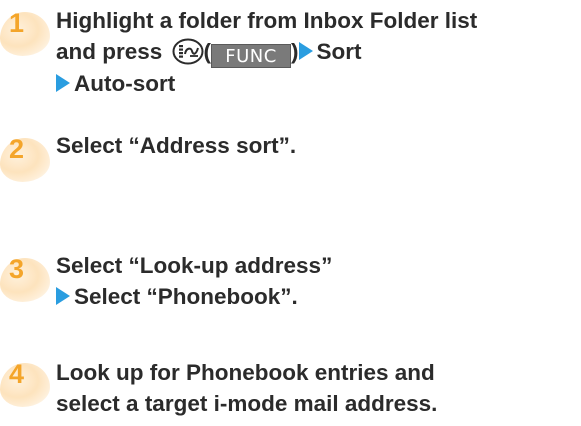 Image resolution: width=581 pixels, height=426 pixels. What do you see at coordinates (188, 51) in the screenshot?
I see `menu-key-icon` at bounding box center [188, 51].